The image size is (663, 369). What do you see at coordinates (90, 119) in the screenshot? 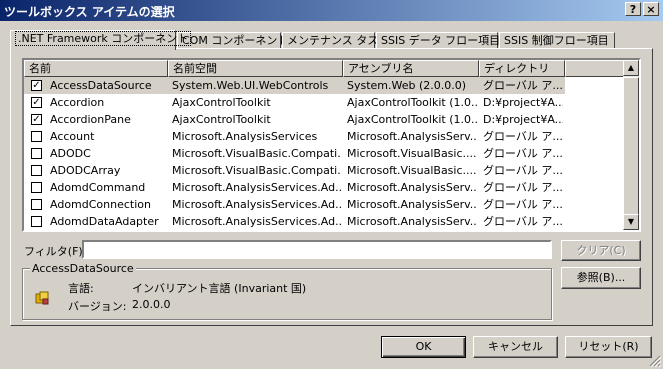
I see `row-name: AccordionPane` at bounding box center [90, 119].